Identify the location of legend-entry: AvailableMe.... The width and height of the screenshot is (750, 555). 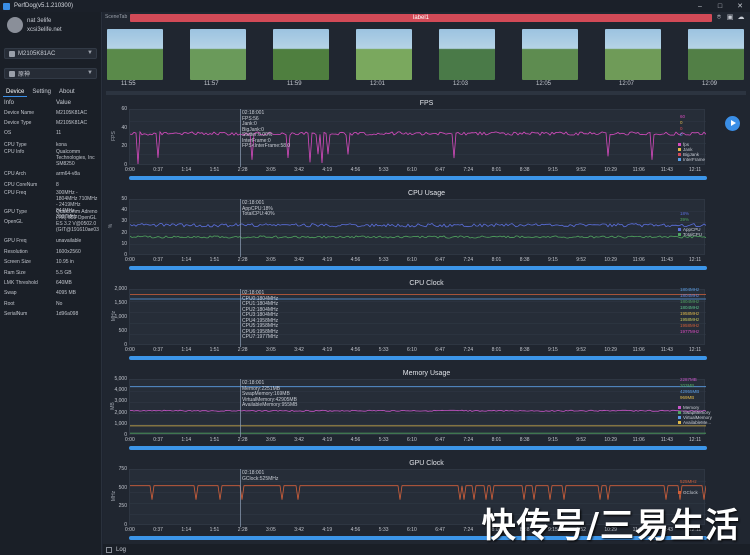
(694, 422).